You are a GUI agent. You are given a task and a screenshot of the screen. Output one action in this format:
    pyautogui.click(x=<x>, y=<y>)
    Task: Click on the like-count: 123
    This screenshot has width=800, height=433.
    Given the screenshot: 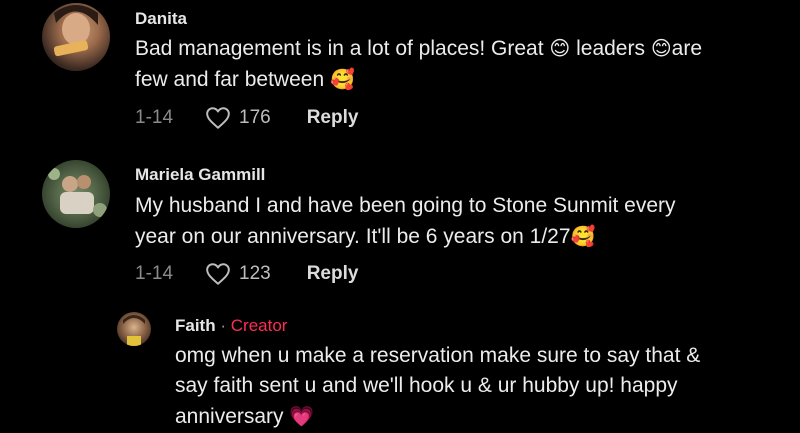 What is the action you would take?
    pyautogui.click(x=255, y=273)
    